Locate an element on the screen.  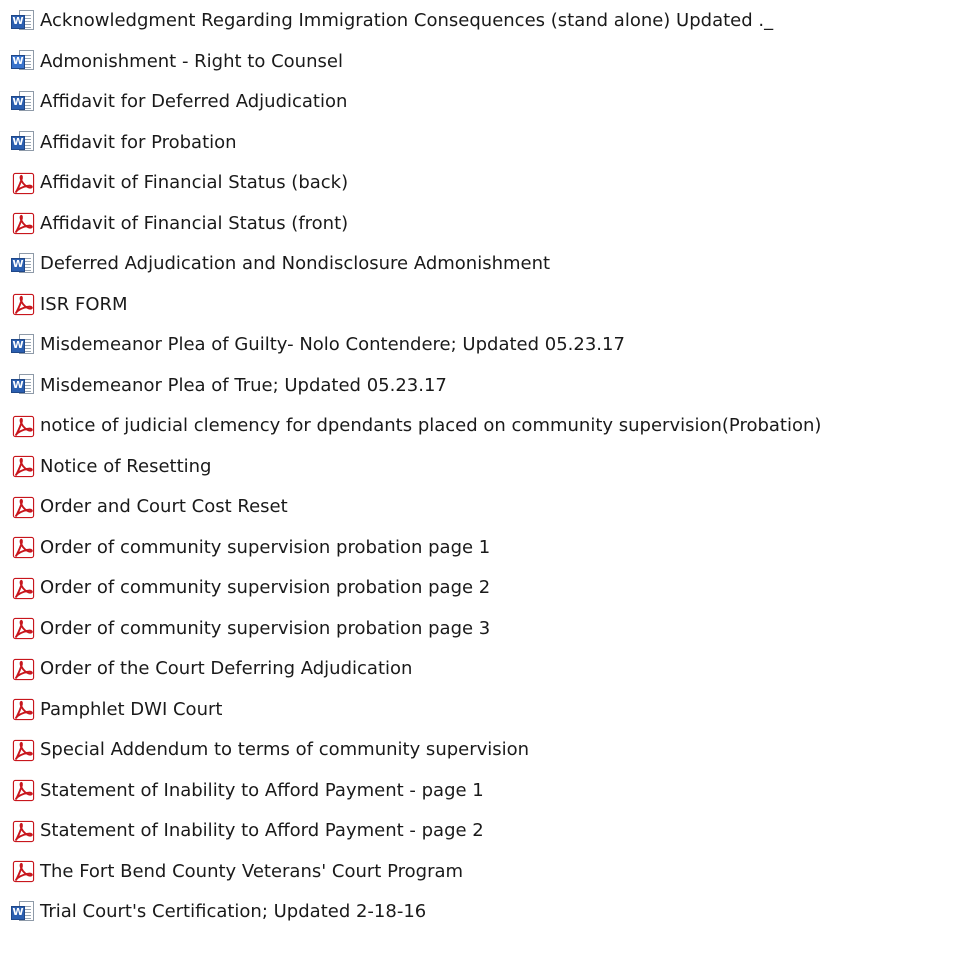
file-name-label: Affidavit for Deferred Adjudication is located at coordinates (194, 101).